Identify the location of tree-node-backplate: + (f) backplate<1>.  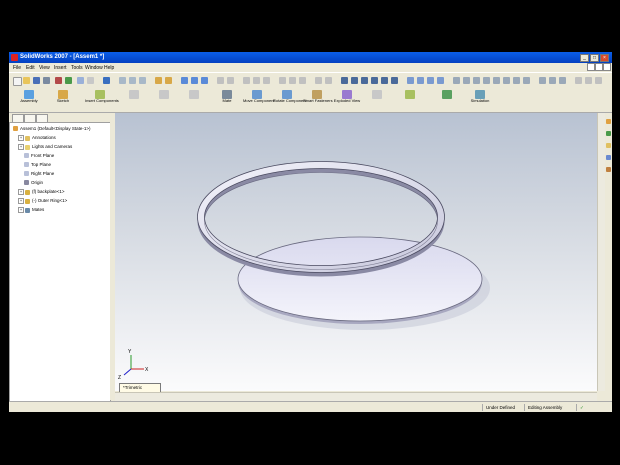
(41, 192).